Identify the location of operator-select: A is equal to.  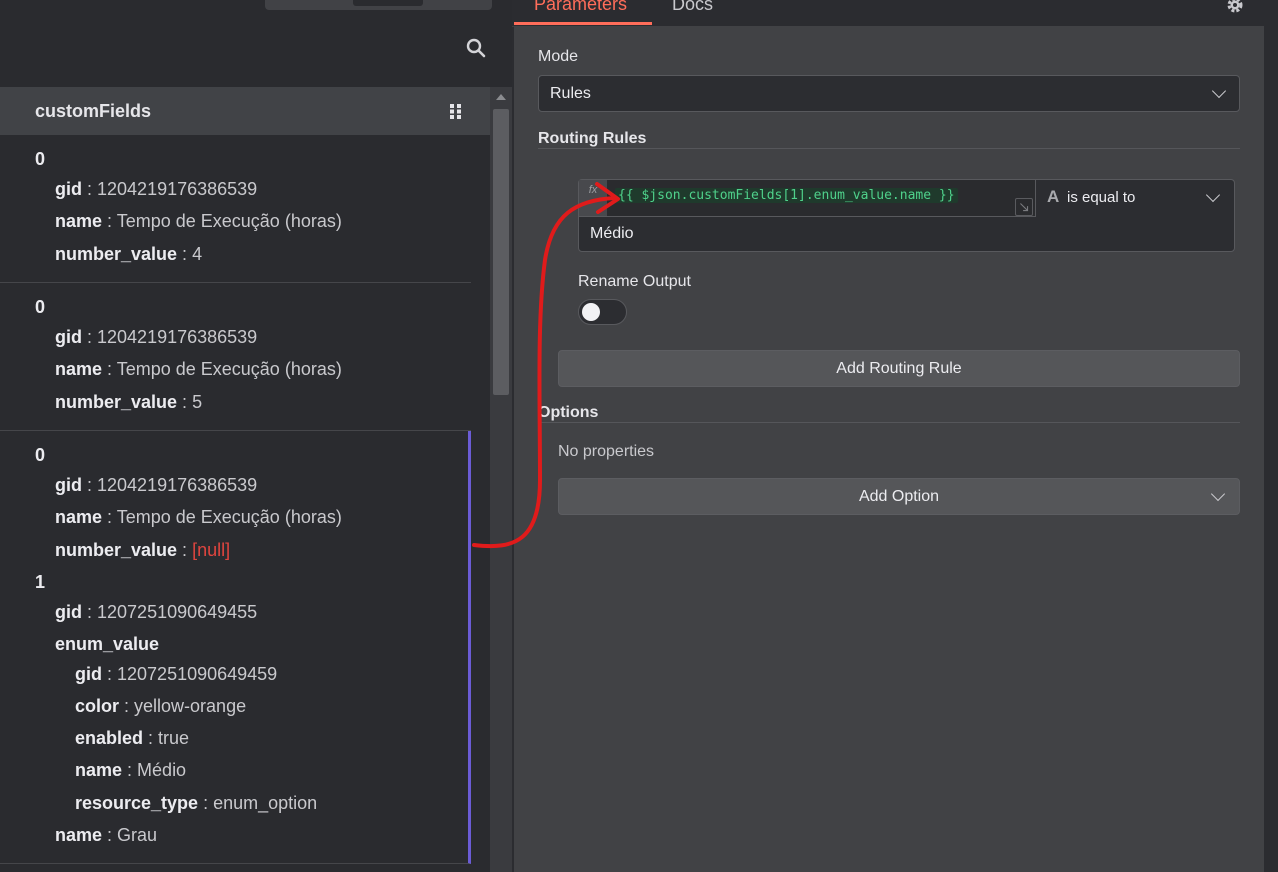
(1134, 198).